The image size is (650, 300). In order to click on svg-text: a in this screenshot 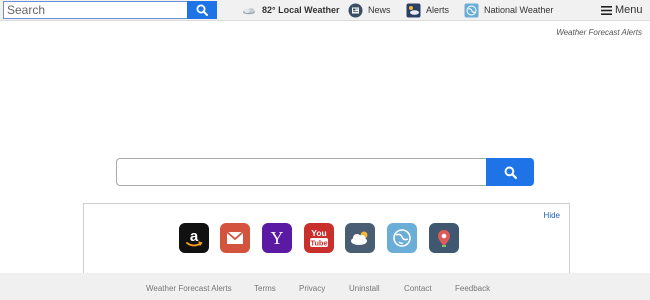, I will do `click(194, 236)`.